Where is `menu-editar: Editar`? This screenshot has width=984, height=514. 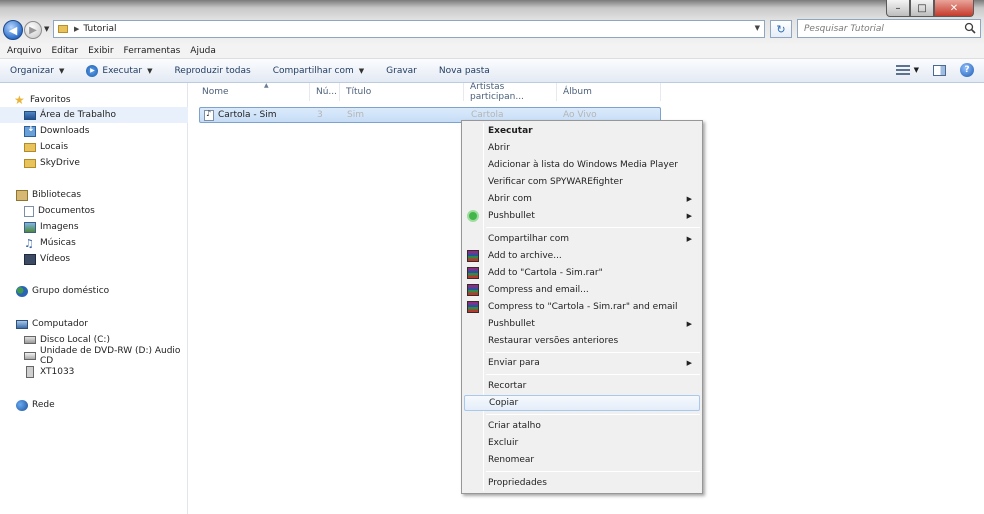 menu-editar: Editar is located at coordinates (64, 51).